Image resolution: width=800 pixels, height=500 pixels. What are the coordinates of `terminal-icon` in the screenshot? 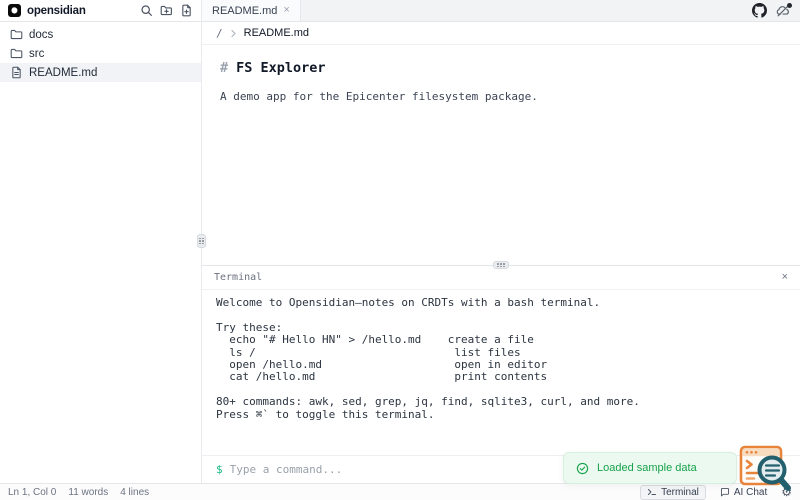 It's located at (652, 492).